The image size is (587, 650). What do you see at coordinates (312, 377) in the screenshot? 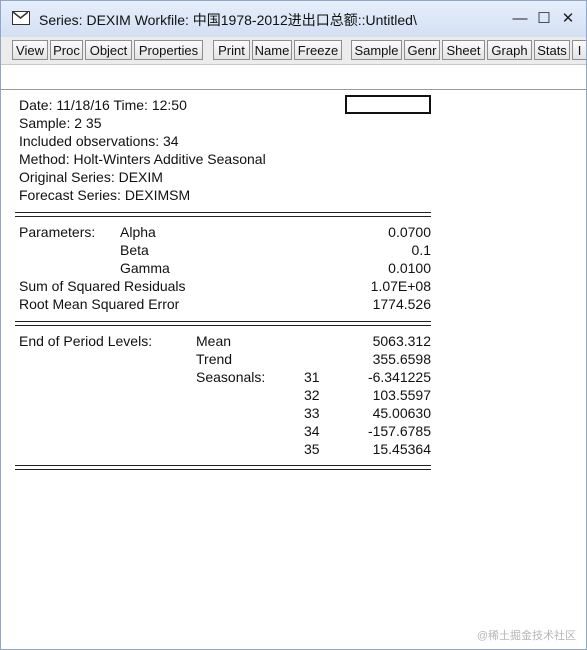
I see `seasonal-period: 31` at bounding box center [312, 377].